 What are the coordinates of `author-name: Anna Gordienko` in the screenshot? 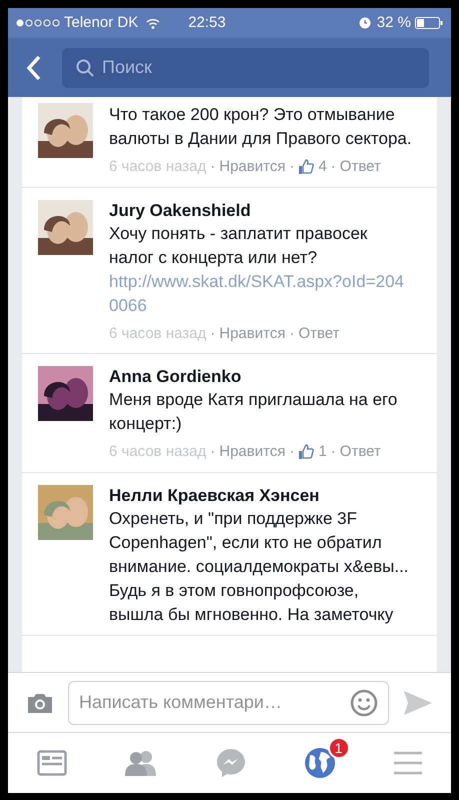 It's located at (261, 377).